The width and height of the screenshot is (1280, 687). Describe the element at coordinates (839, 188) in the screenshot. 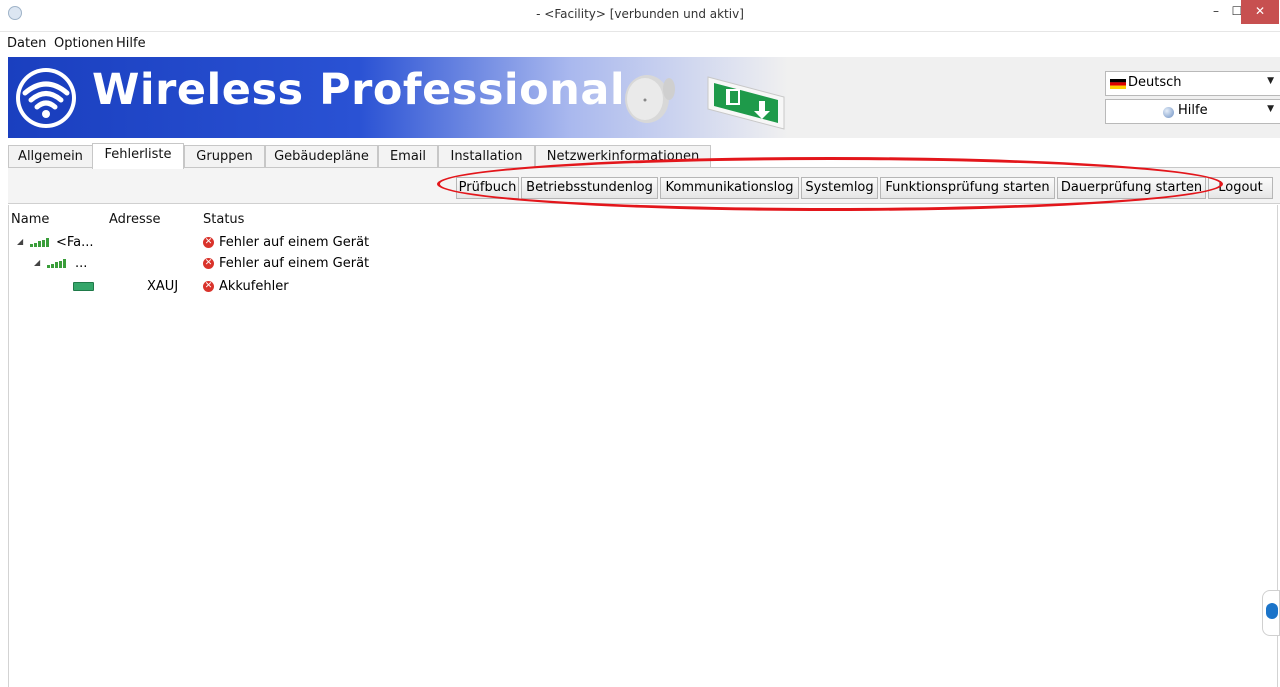

I see `systemlog-button: Systemlog` at that location.